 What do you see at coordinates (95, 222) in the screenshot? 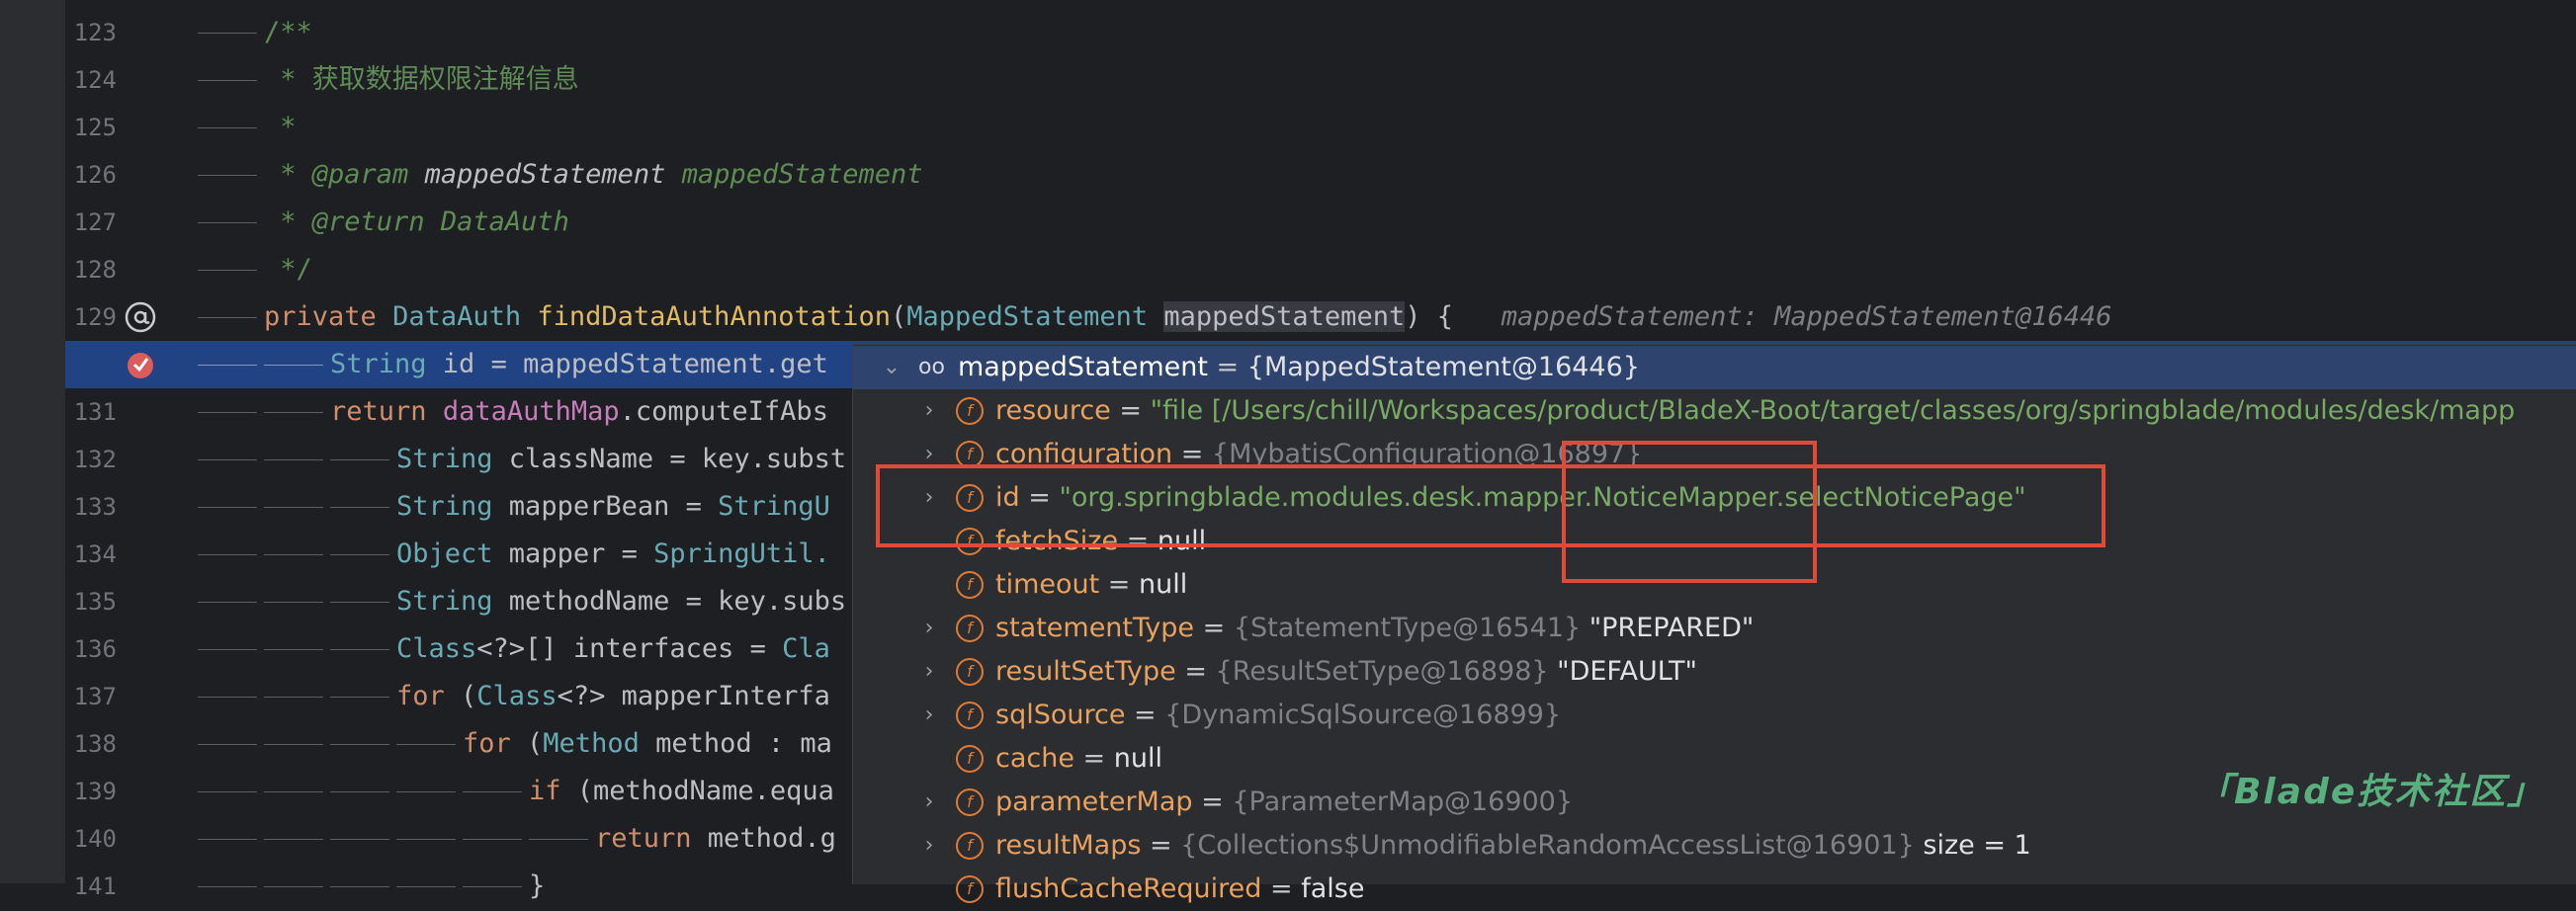
I see `line-number: 127` at bounding box center [95, 222].